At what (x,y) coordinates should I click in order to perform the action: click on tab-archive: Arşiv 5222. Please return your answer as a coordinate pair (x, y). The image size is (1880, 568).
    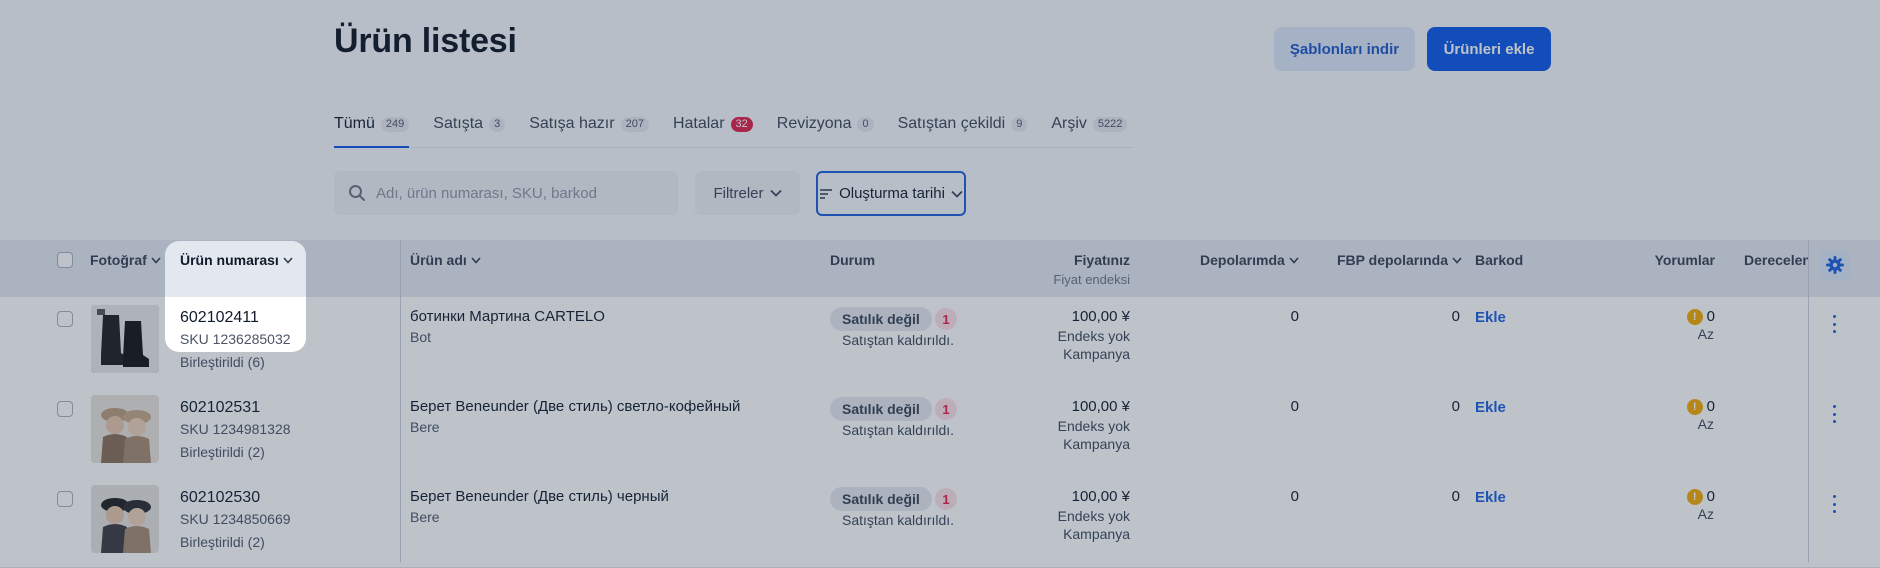
    Looking at the image, I should click on (1089, 130).